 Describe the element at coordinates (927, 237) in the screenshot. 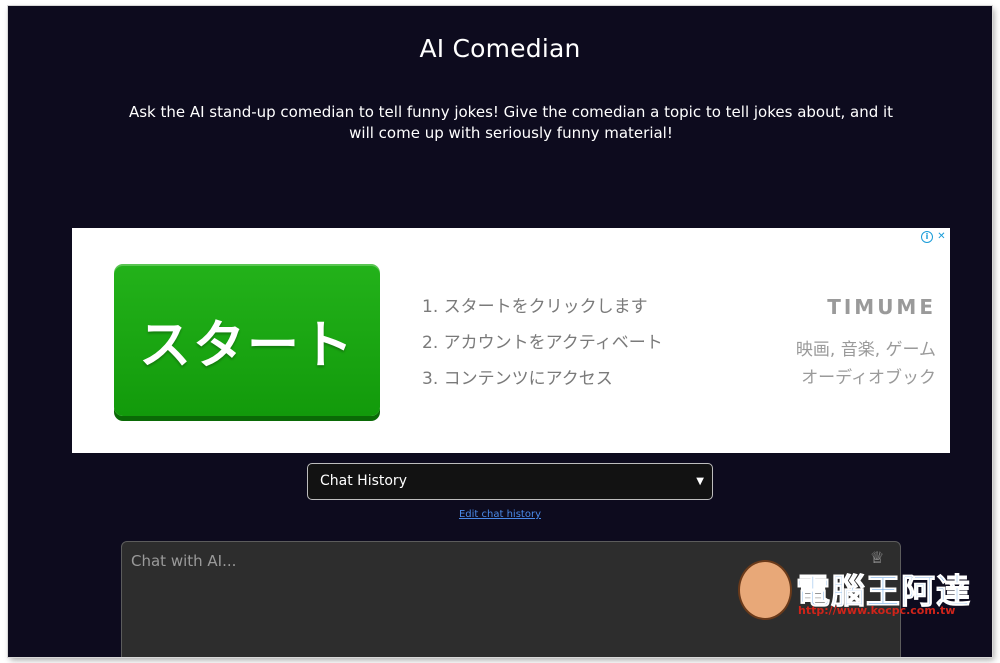

I see `ad-info-icon: i` at that location.